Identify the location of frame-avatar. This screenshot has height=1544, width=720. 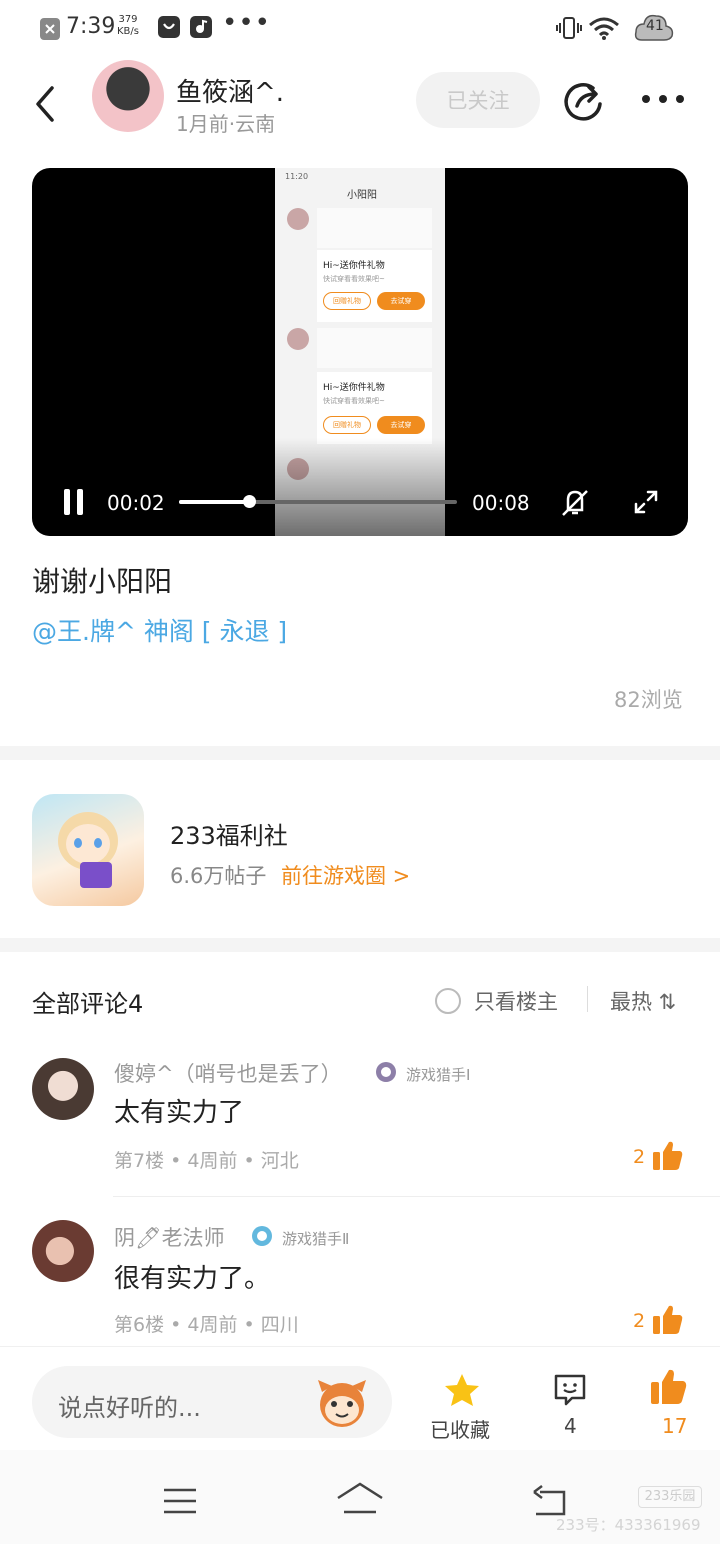
(298, 219).